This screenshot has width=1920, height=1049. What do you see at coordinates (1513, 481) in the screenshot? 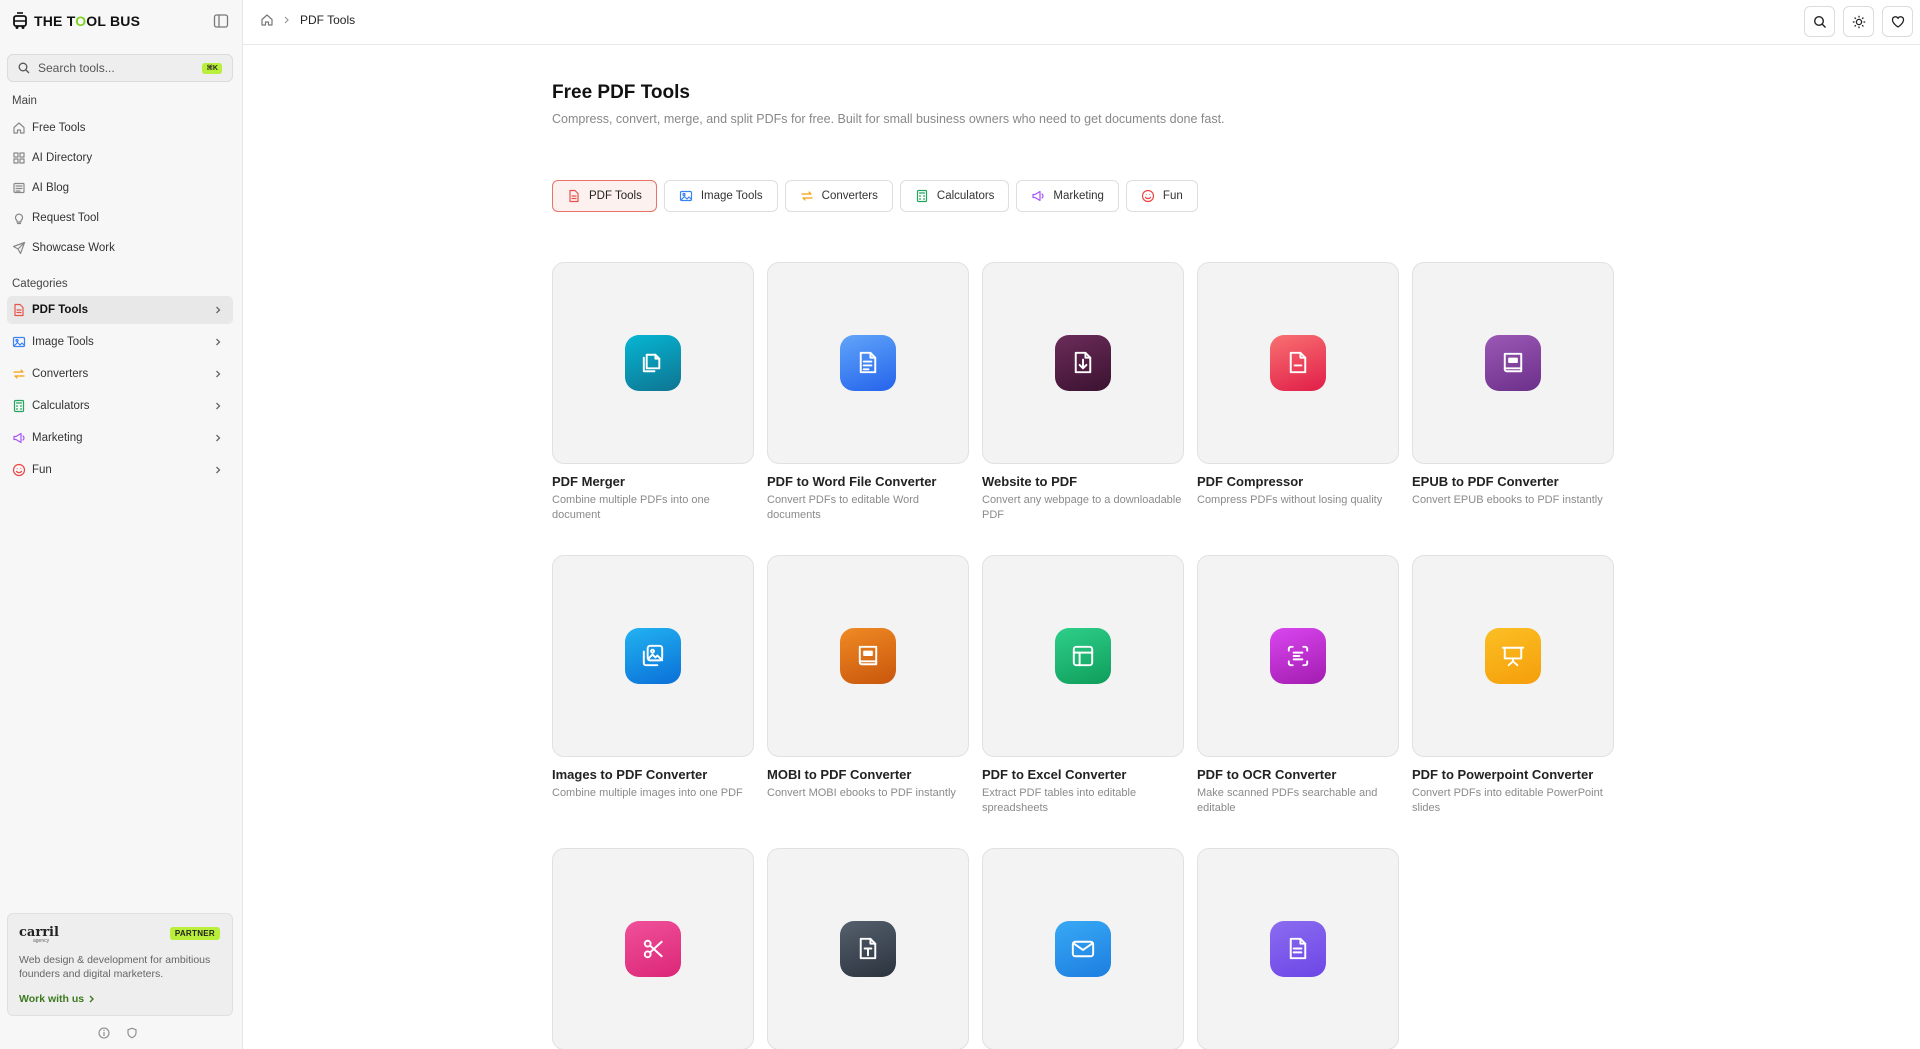
I see `tool-name: EPUB to PDF Converter` at bounding box center [1513, 481].